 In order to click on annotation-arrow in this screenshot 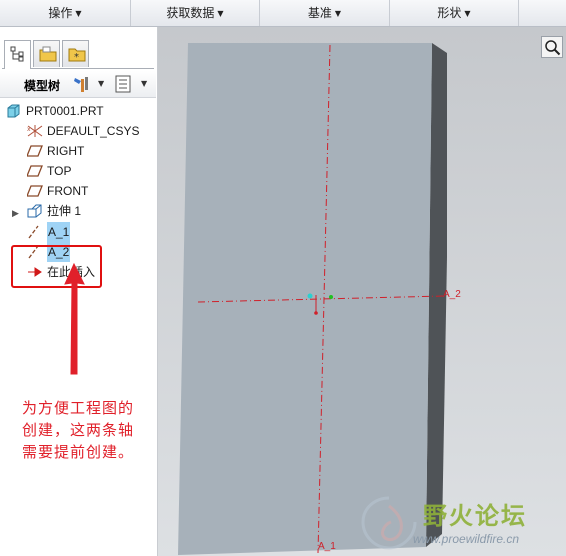, I will do `click(74, 318)`.